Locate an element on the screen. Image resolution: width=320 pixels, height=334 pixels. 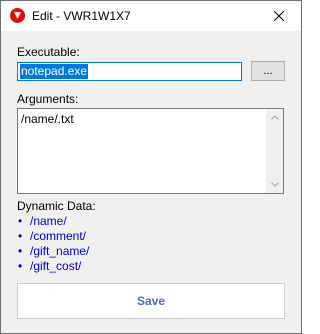
close-button is located at coordinates (278, 16).